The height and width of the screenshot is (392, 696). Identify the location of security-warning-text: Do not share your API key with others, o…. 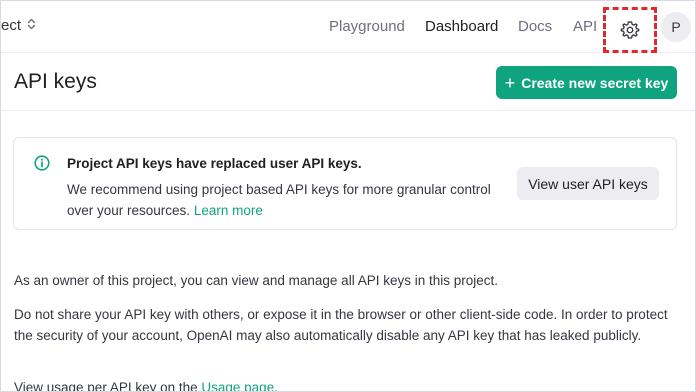
(341, 325).